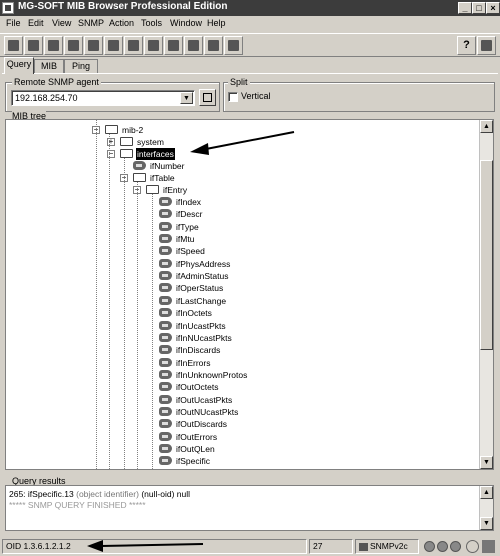 The image size is (500, 556). I want to click on chevron-down-icon: ▼, so click(186, 98).